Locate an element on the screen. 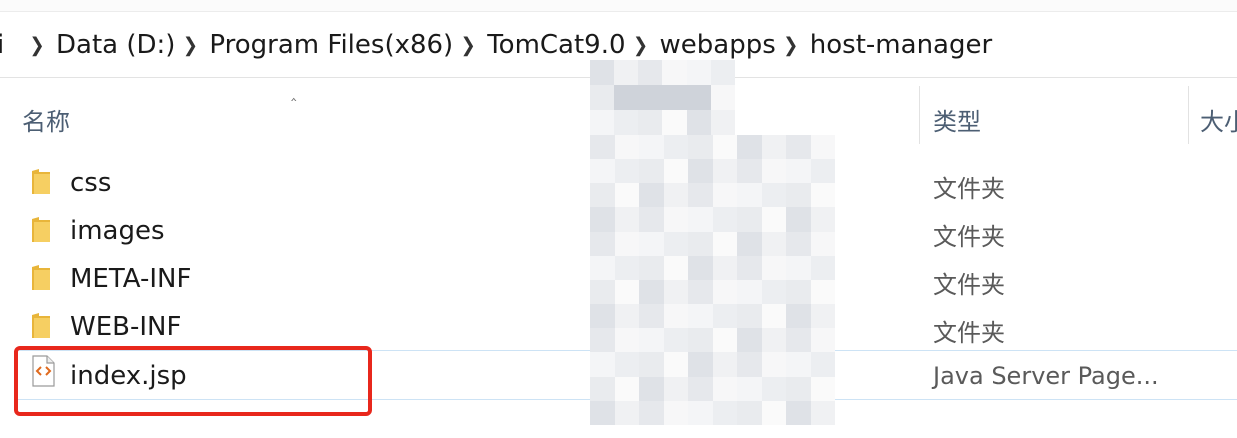 The height and width of the screenshot is (438, 1237). file-name: META-INF is located at coordinates (131, 279).